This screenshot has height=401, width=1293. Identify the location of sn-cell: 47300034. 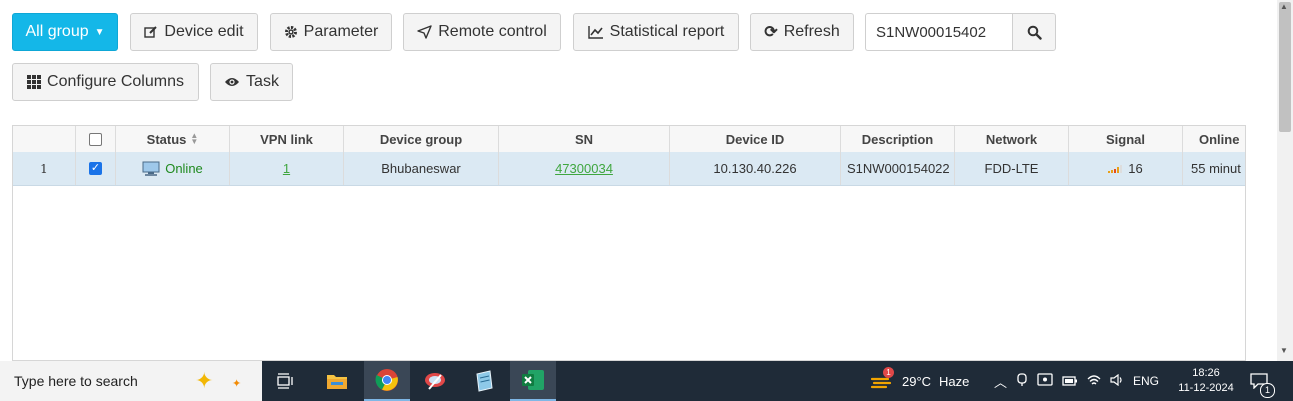
(584, 168).